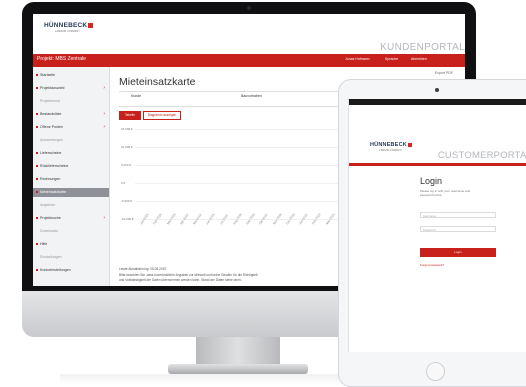 The width and height of the screenshot is (526, 387). What do you see at coordinates (71, 179) in the screenshot?
I see `sidebar-item: Rechnungen` at bounding box center [71, 179].